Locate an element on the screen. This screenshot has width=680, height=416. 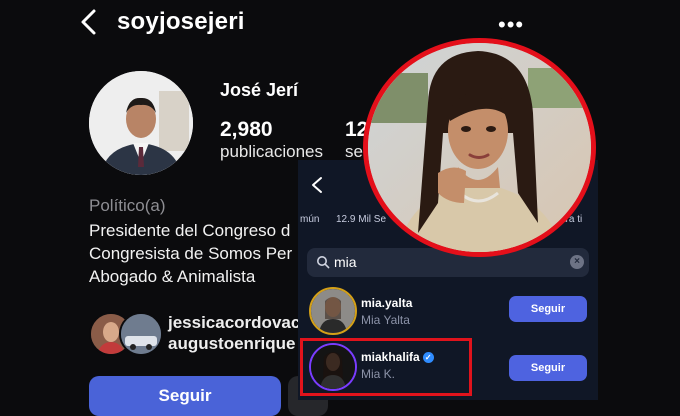
result-name: Mia Yalta is located at coordinates (385, 320).